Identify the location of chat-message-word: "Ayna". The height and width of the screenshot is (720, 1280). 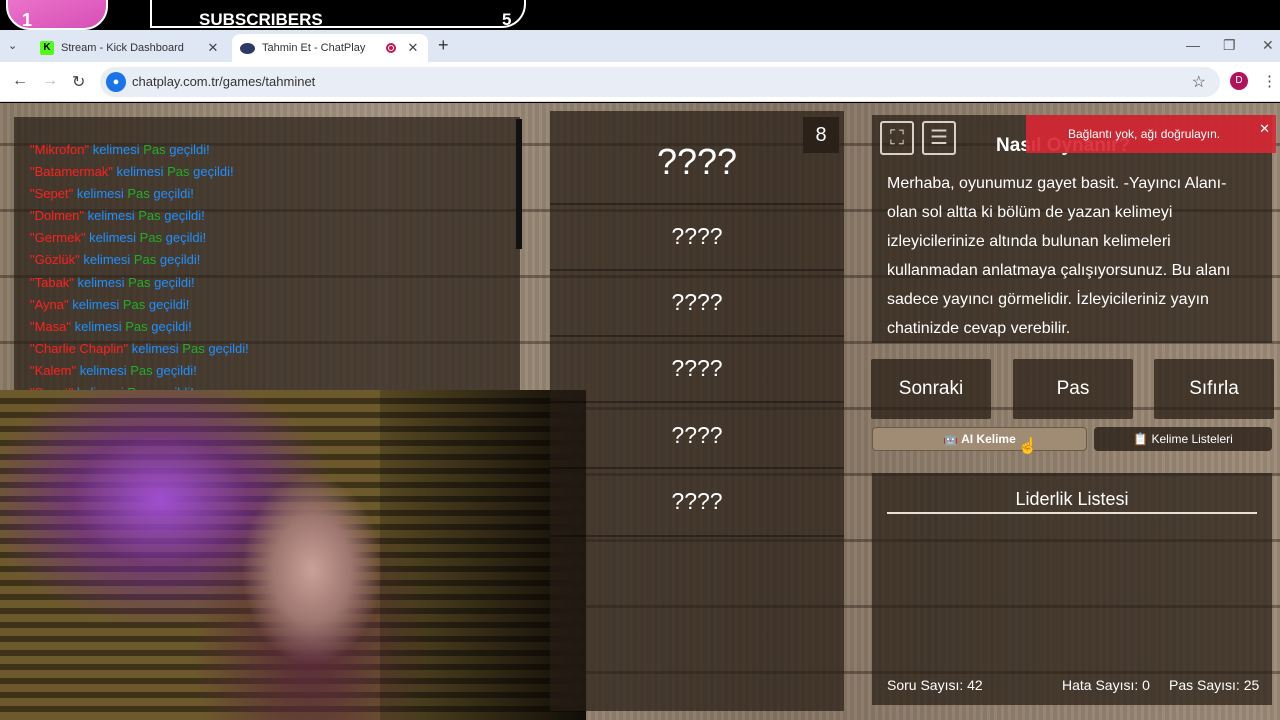
(49, 304).